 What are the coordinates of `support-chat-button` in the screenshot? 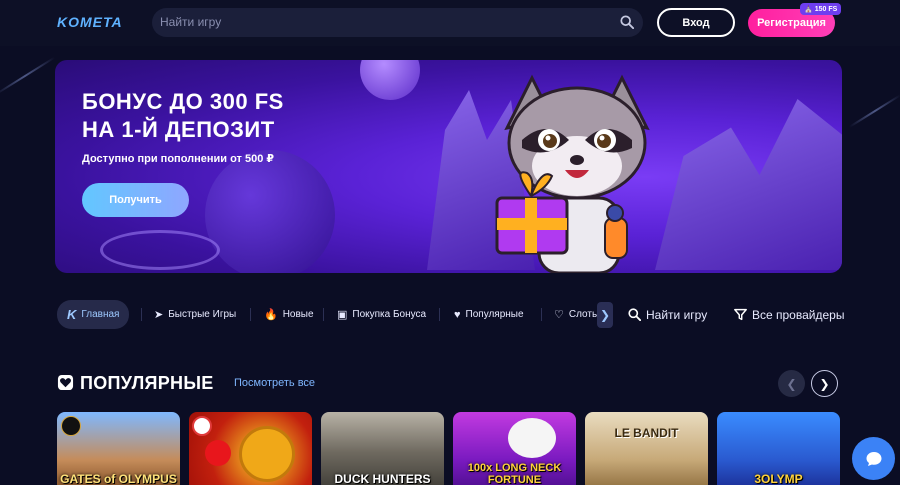 It's located at (873, 458).